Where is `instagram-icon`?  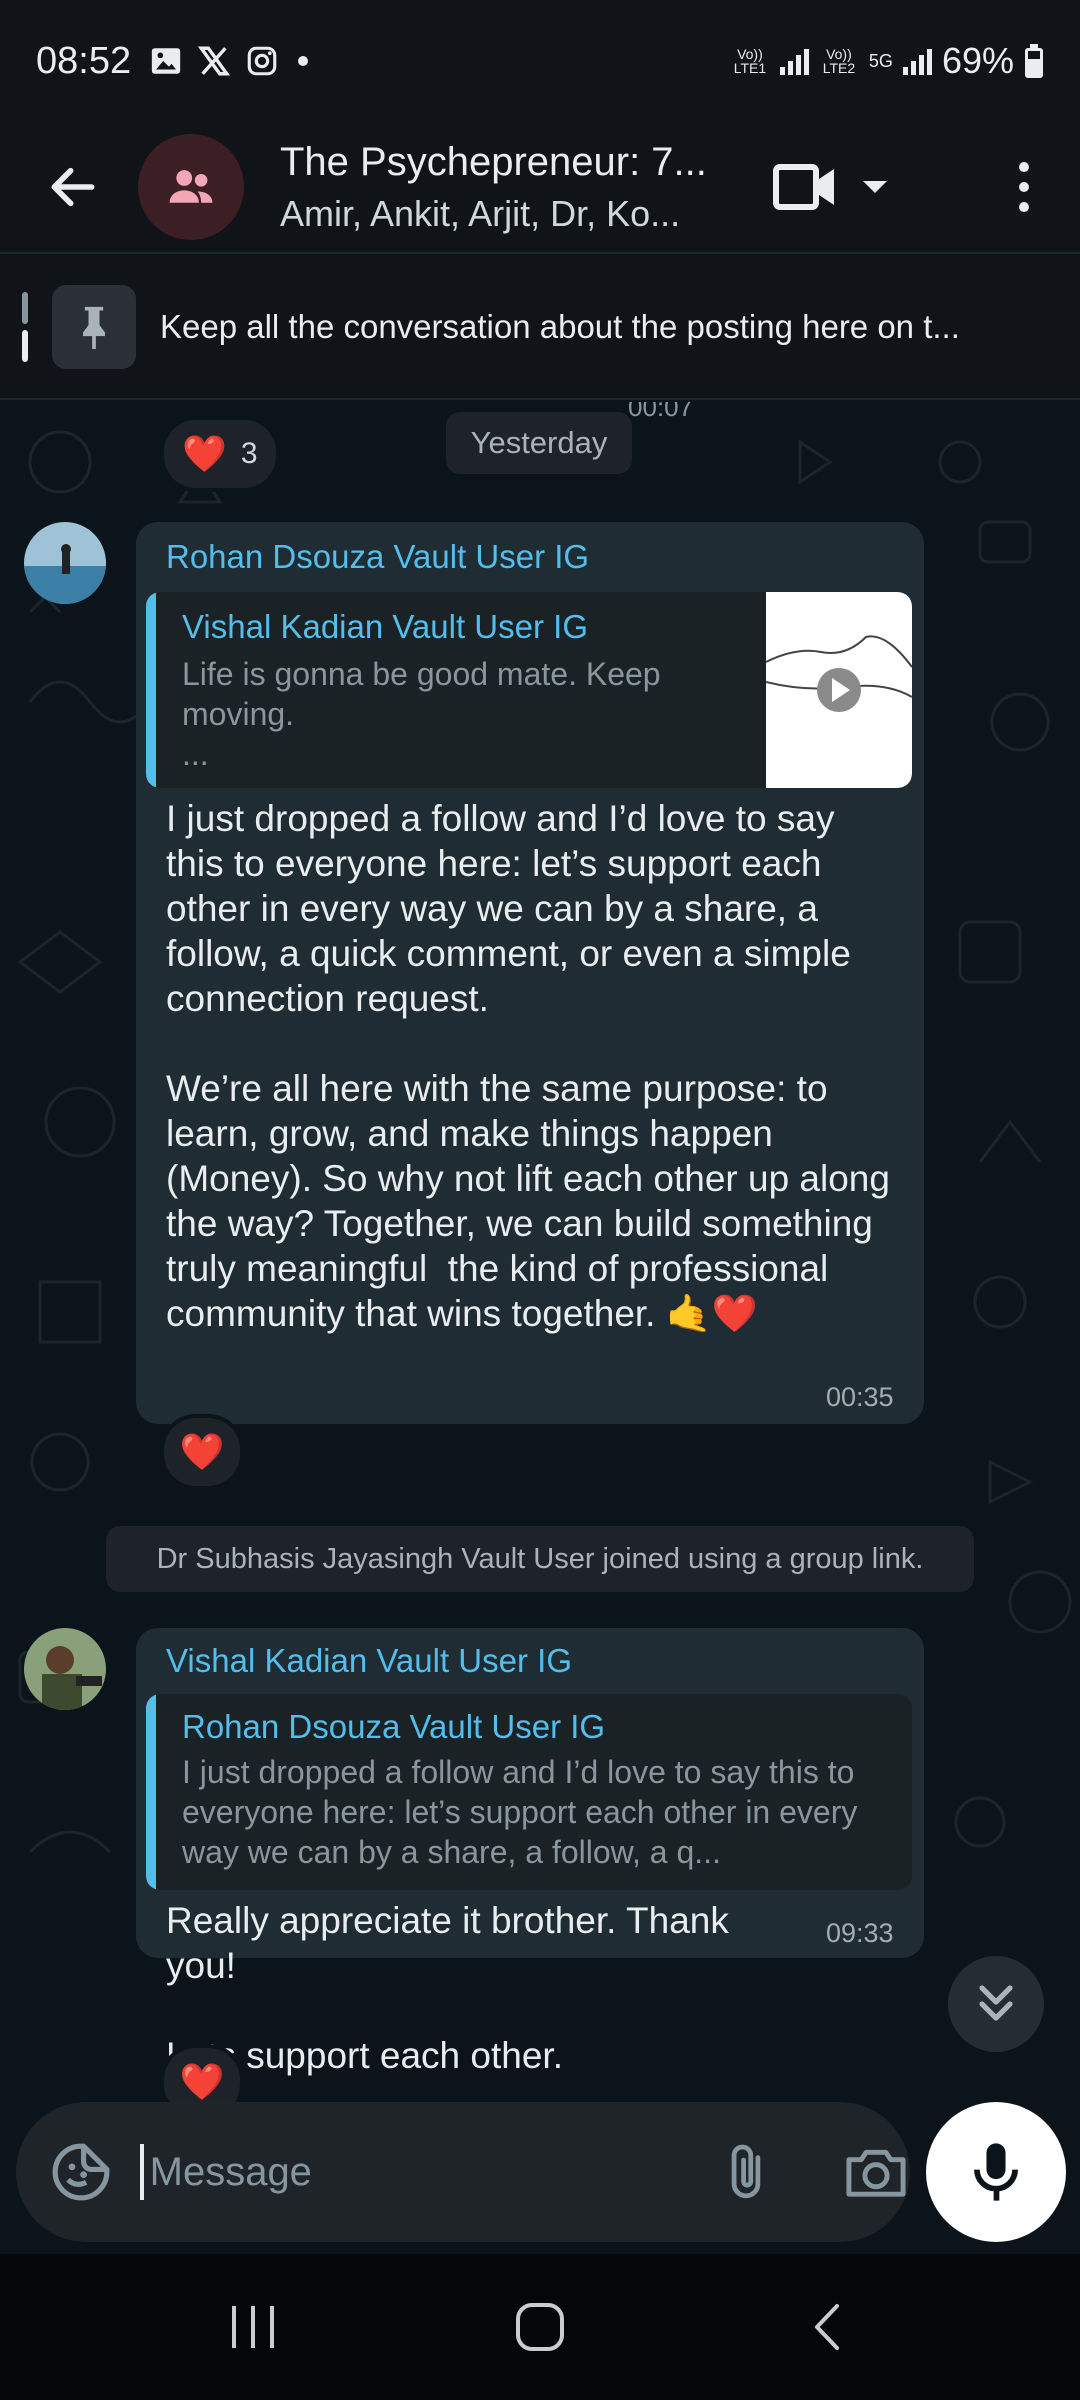
instagram-icon is located at coordinates (262, 61).